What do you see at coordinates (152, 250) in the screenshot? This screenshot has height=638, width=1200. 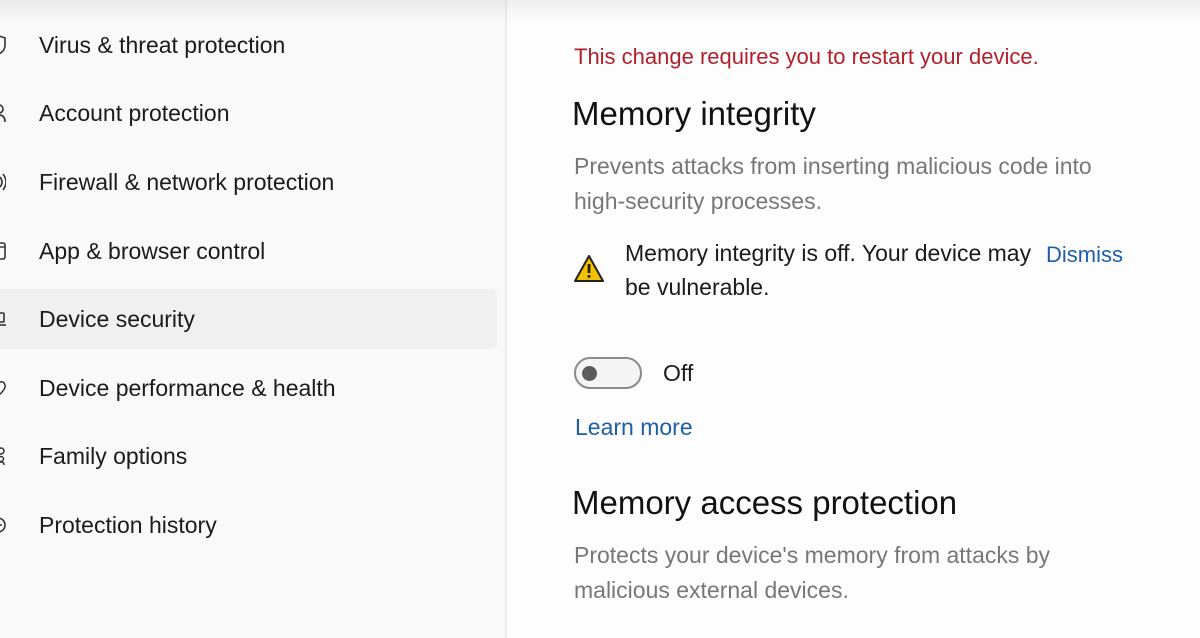 I see `sidebar-item-label: App & browser control` at bounding box center [152, 250].